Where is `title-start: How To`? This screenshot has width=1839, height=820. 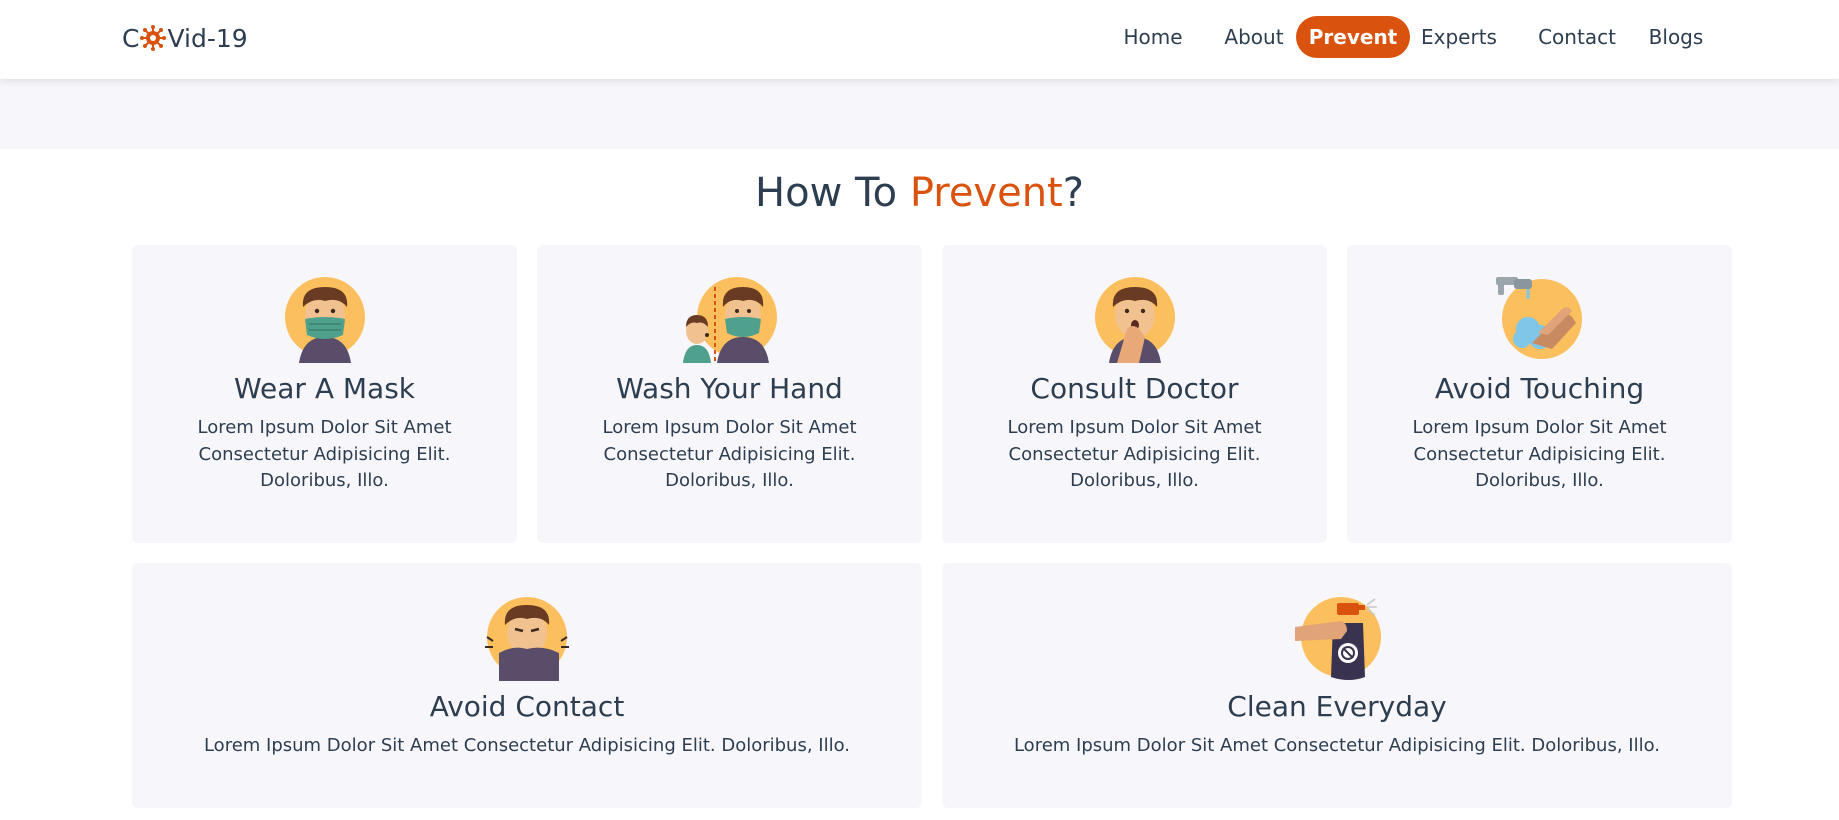
title-start: How To is located at coordinates (832, 193).